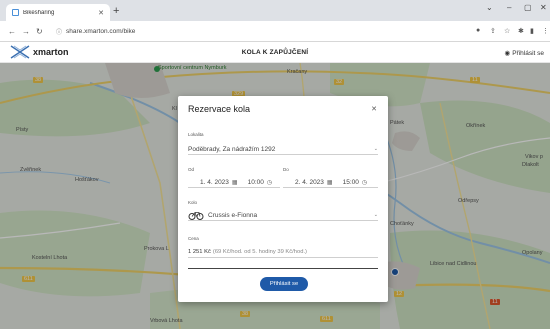 Image resolution: width=550 pixels, height=329 pixels. Describe the element at coordinates (58, 12) in the screenshot. I see `browser-tab: Bikesharing ✕` at that location.